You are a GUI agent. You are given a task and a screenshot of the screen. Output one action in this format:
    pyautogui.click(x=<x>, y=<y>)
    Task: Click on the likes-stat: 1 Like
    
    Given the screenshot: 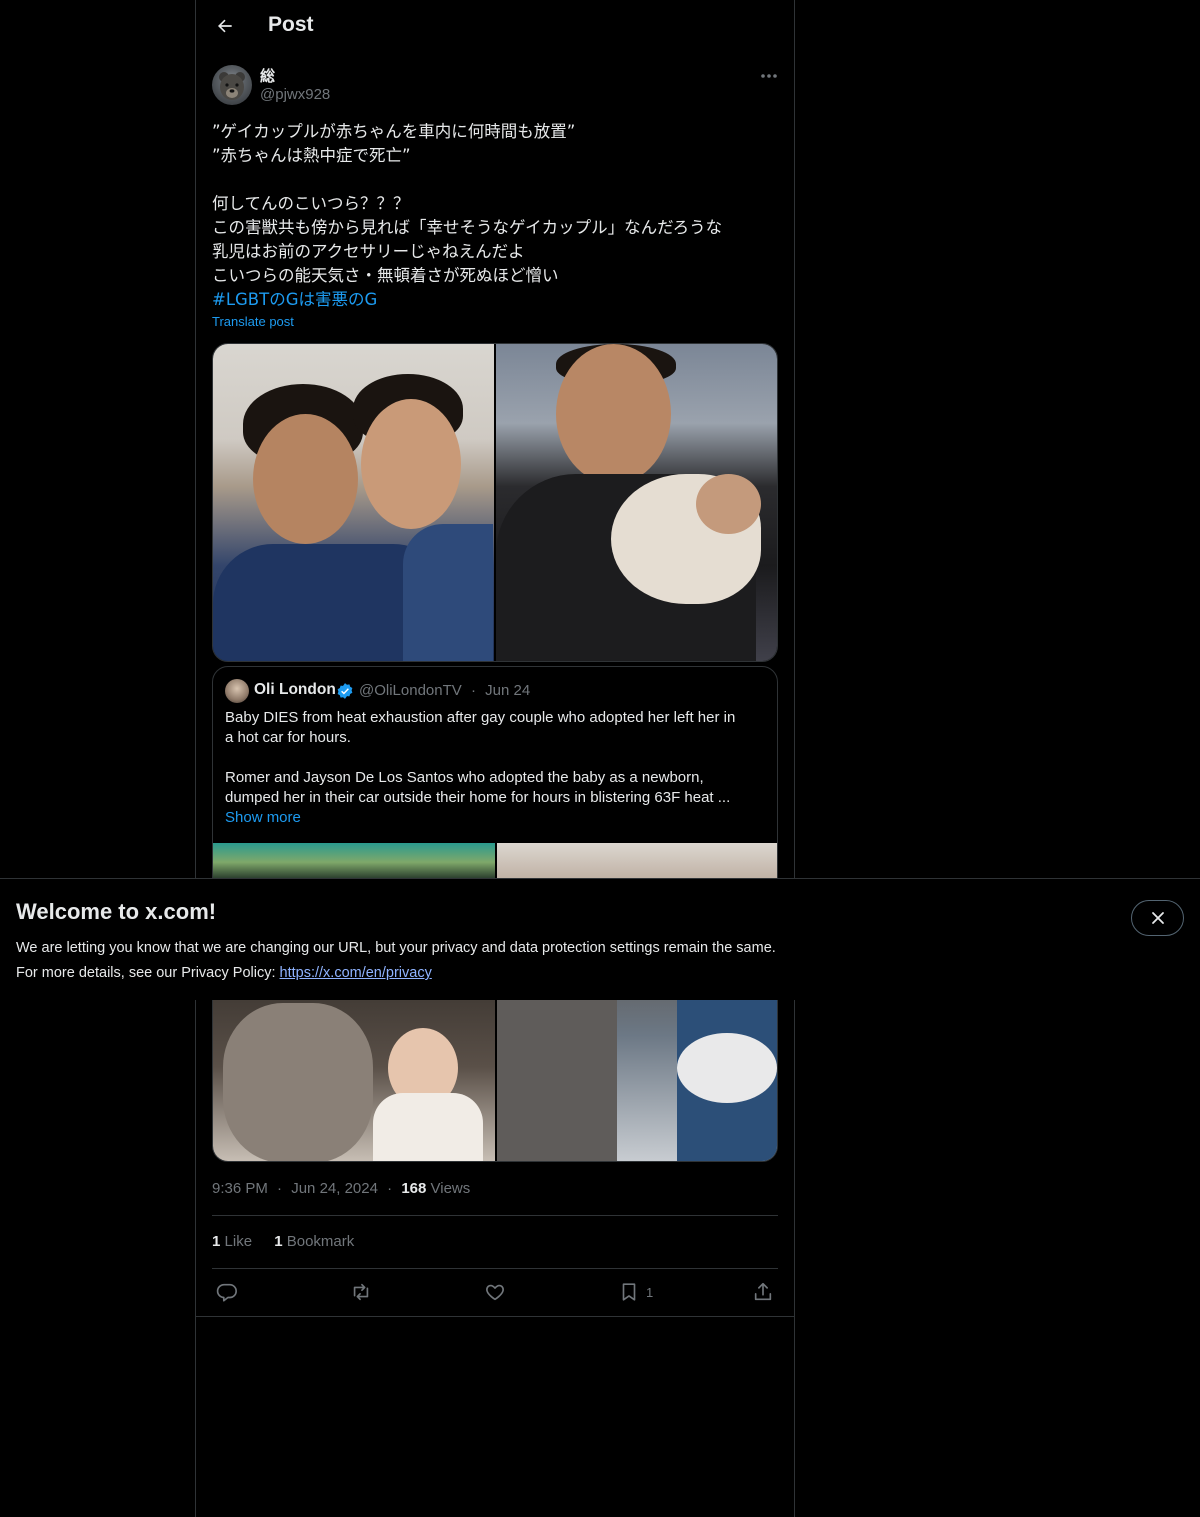 What is the action you would take?
    pyautogui.click(x=232, y=1241)
    